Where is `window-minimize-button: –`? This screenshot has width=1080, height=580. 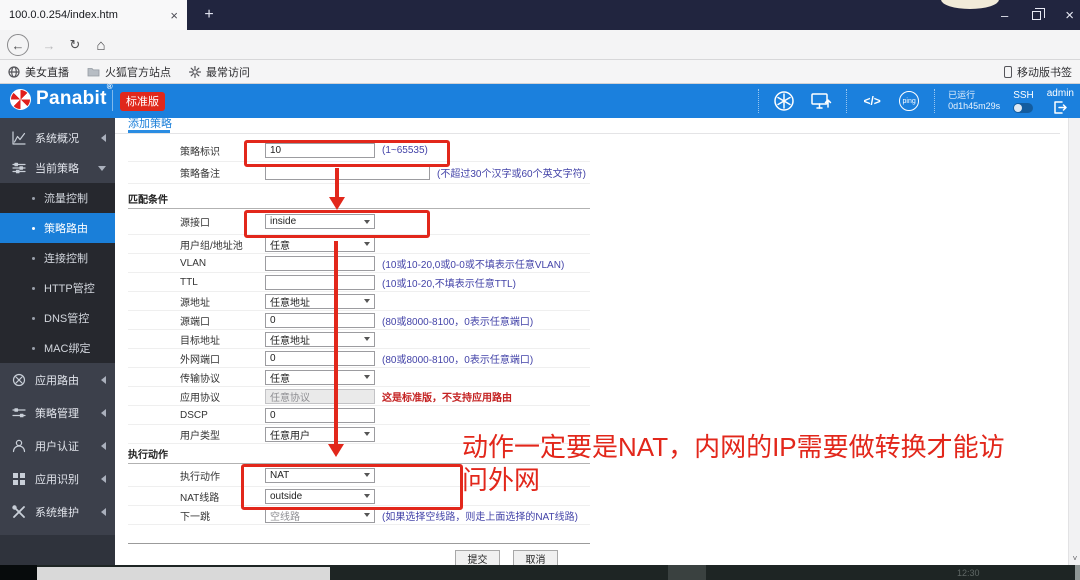 window-minimize-button: – is located at coordinates (1004, 15).